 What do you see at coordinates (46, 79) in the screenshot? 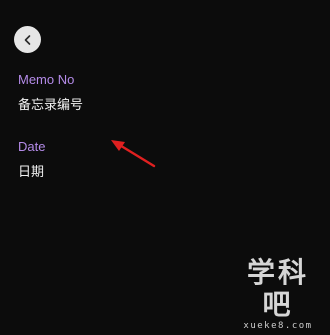
I see `memo-no-label: Memo No` at bounding box center [46, 79].